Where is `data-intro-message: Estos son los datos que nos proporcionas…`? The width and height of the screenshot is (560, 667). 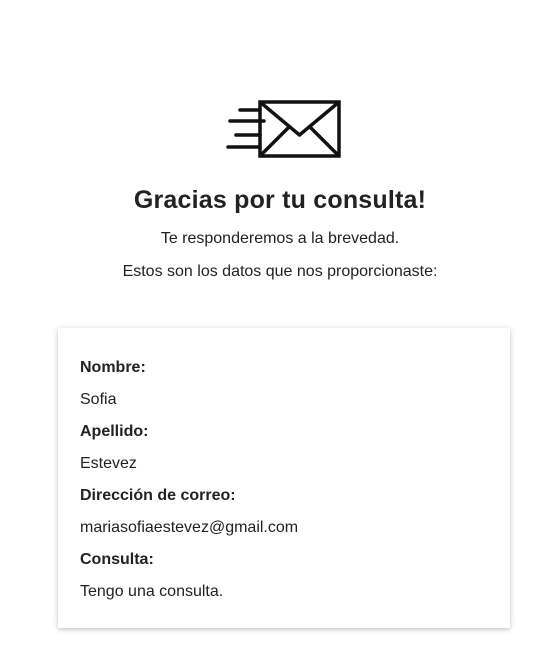
data-intro-message: Estos son los datos que nos proporcionas… is located at coordinates (280, 271).